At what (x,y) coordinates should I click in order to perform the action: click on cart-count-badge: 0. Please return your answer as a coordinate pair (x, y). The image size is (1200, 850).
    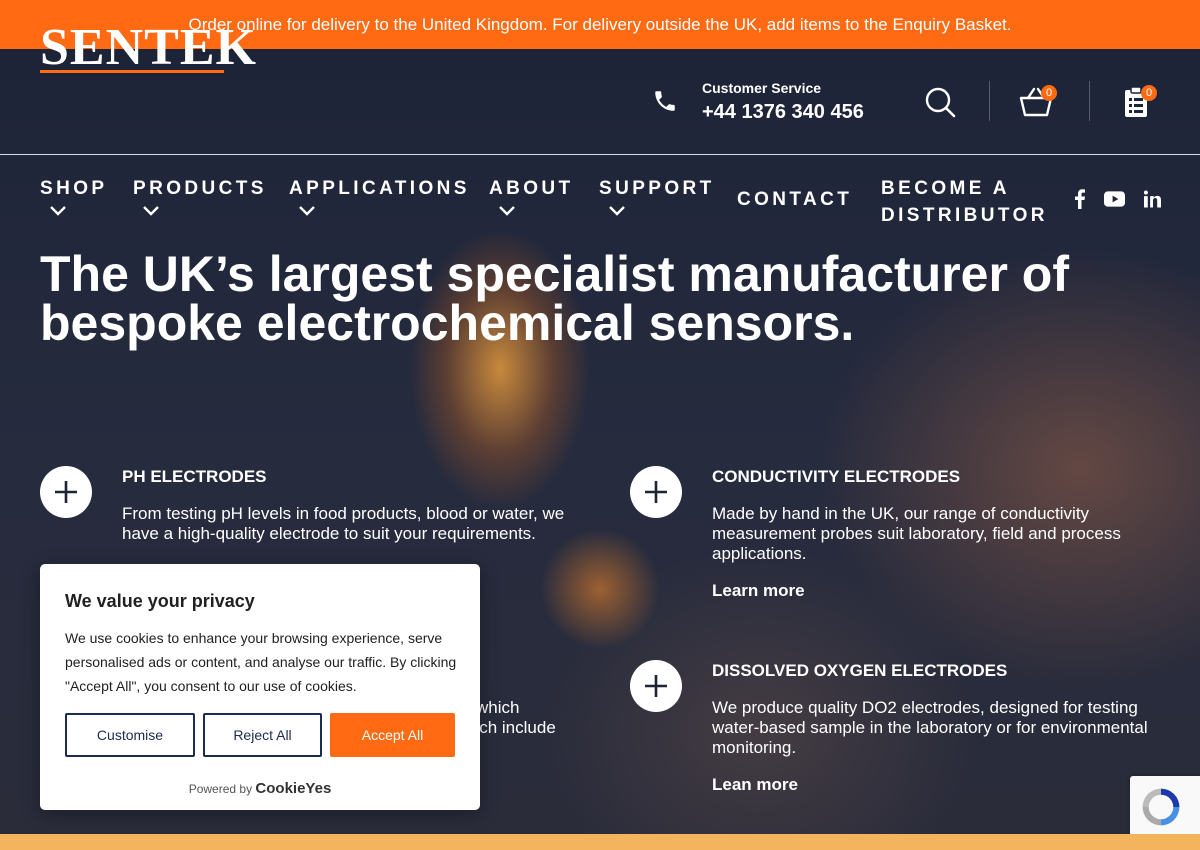
    Looking at the image, I should click on (1049, 93).